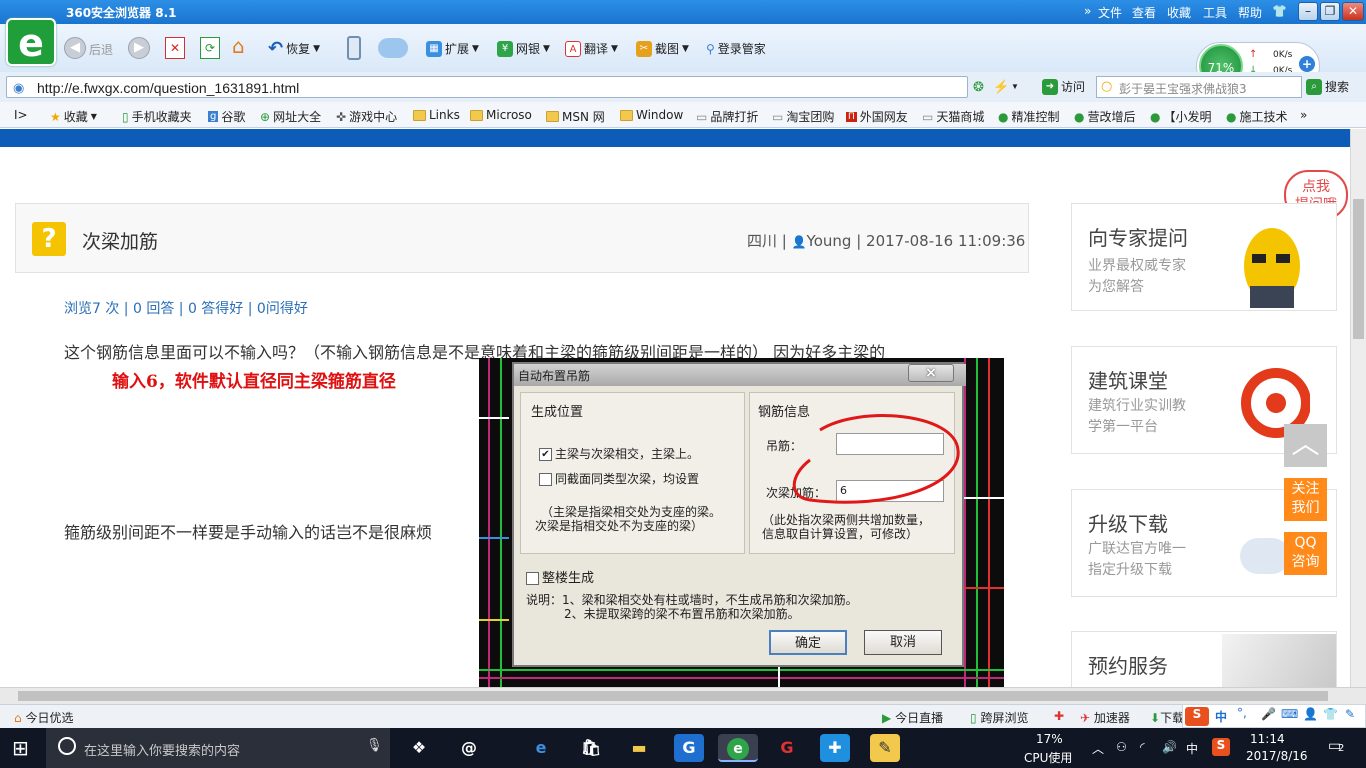 The height and width of the screenshot is (768, 1366). I want to click on bookmark-item: MSN 网, so click(575, 116).